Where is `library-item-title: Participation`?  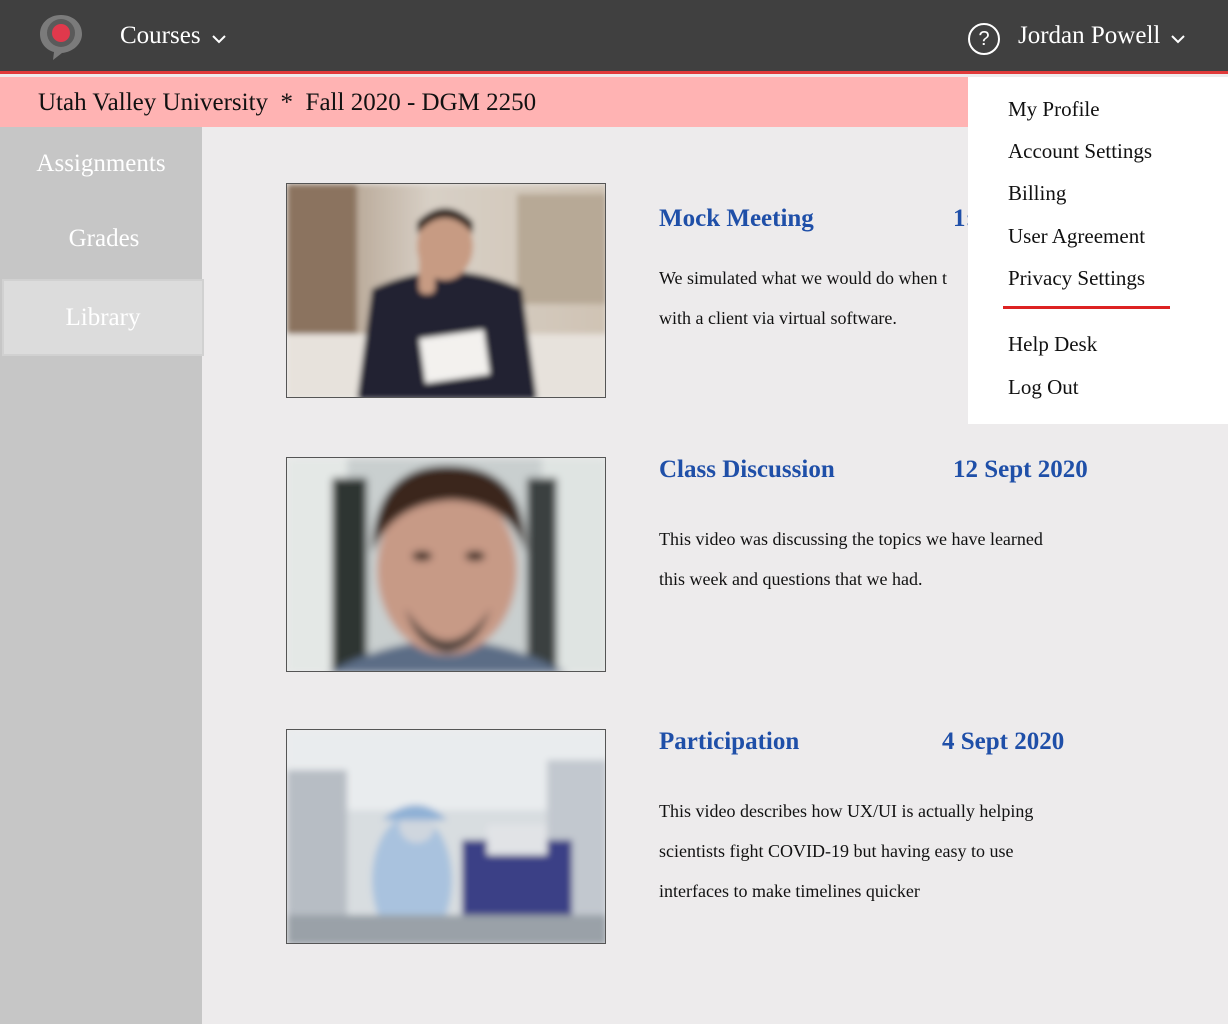 library-item-title: Participation is located at coordinates (729, 742).